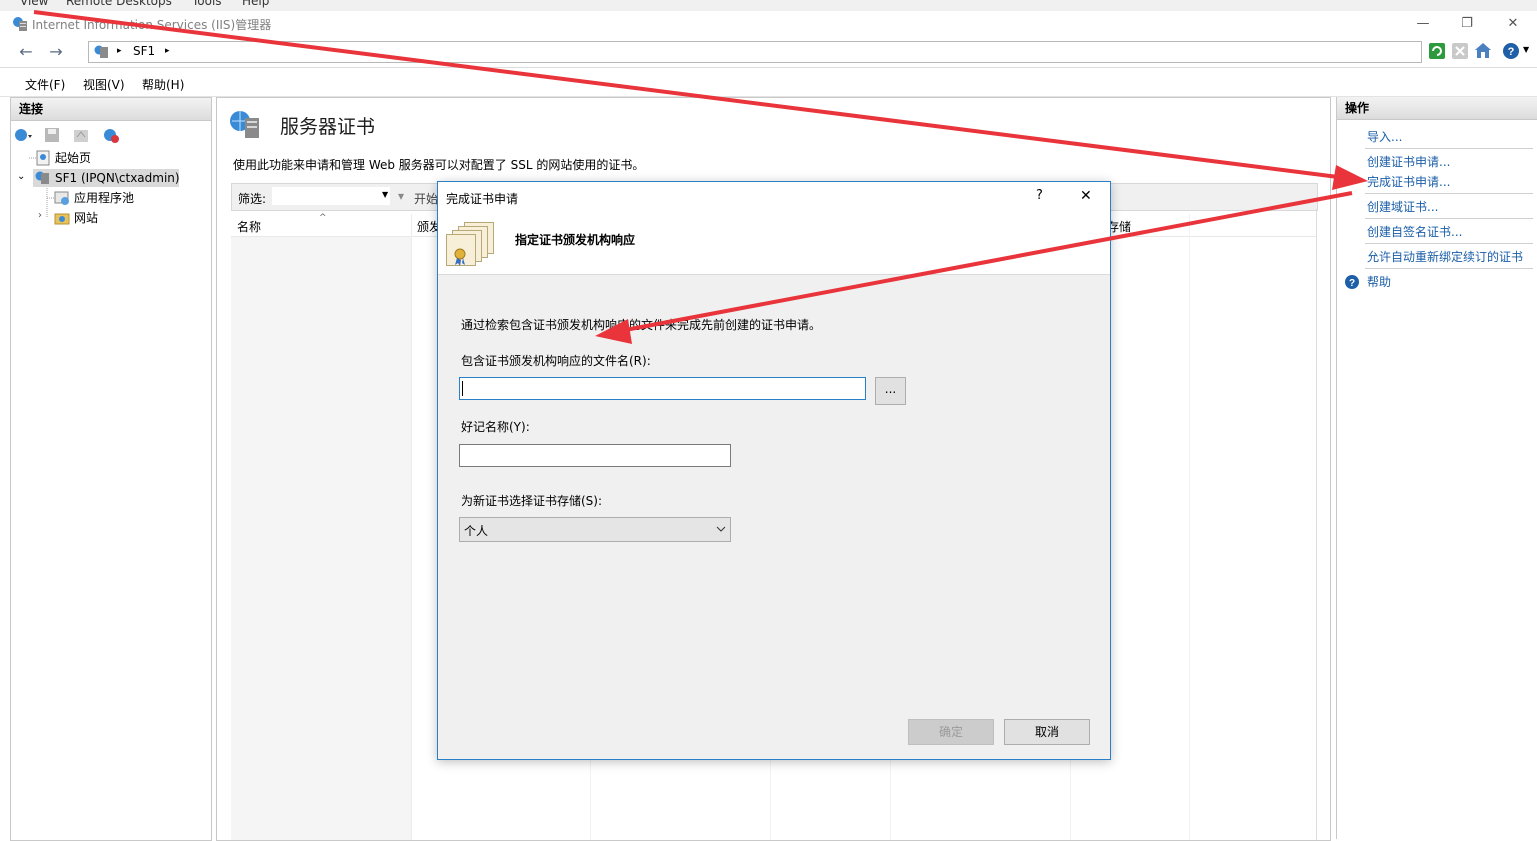  I want to click on ok-button: 确定, so click(951, 732).